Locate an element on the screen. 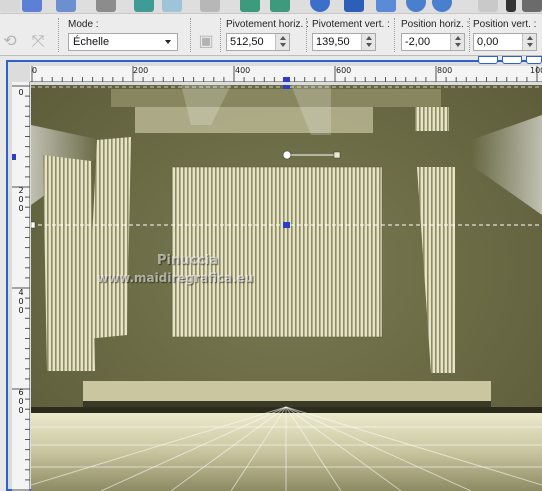  pivot-h-value: 512,50 is located at coordinates (247, 42).